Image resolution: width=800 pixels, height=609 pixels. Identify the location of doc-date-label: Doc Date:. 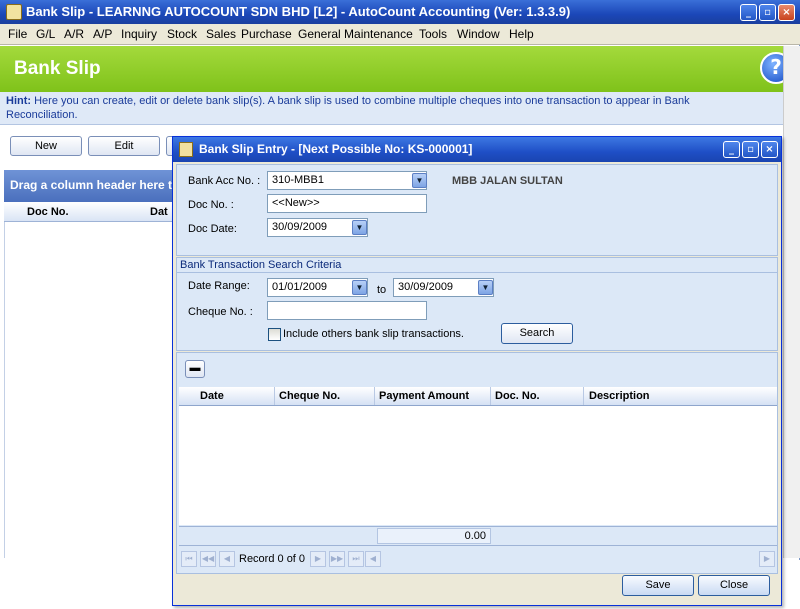
(212, 229).